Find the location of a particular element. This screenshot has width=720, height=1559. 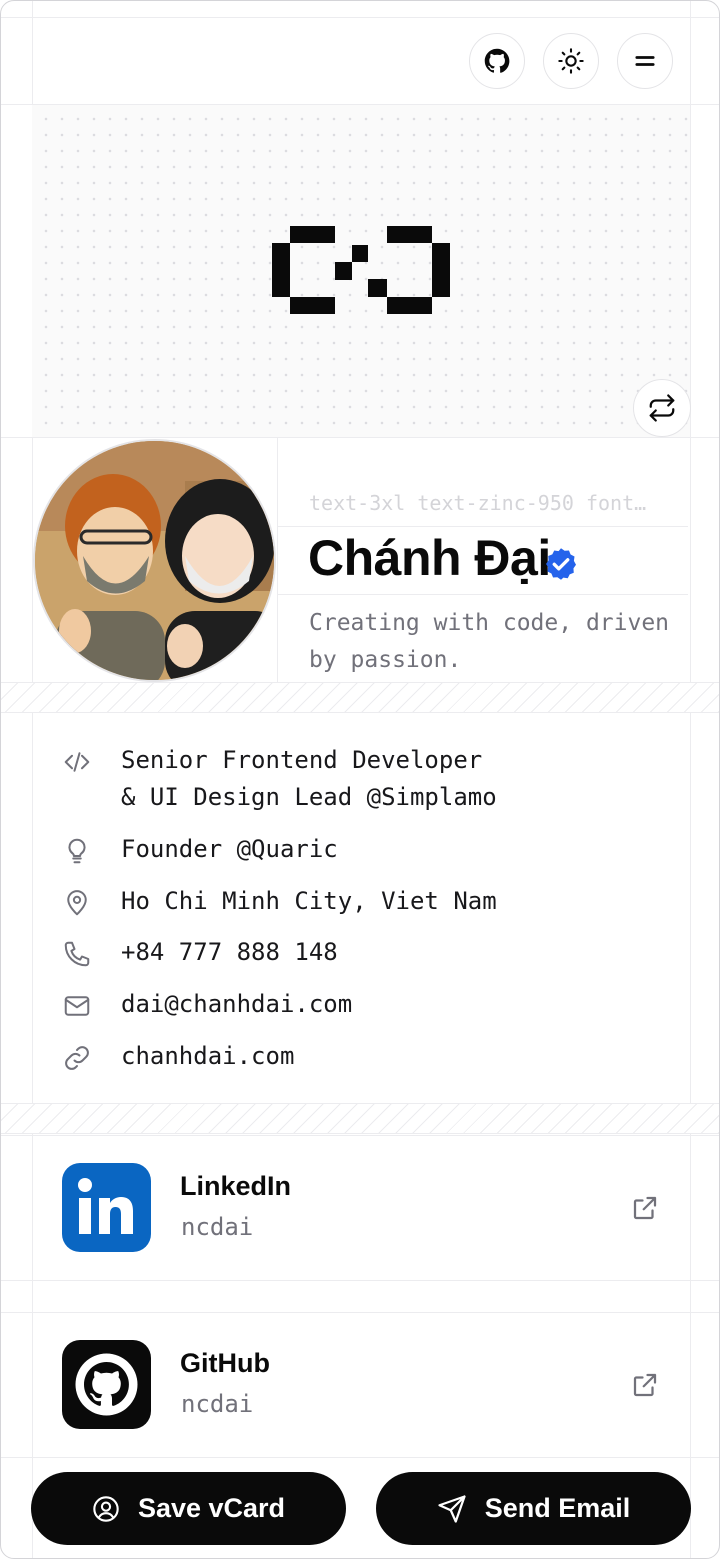

info-location: Ho Chi Minh City, Viet Nam is located at coordinates (279, 901).